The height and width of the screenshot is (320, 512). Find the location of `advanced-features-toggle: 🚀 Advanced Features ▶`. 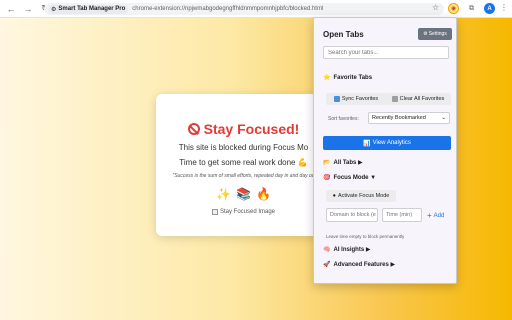

advanced-features-toggle: 🚀 Advanced Features ▶ is located at coordinates (359, 264).